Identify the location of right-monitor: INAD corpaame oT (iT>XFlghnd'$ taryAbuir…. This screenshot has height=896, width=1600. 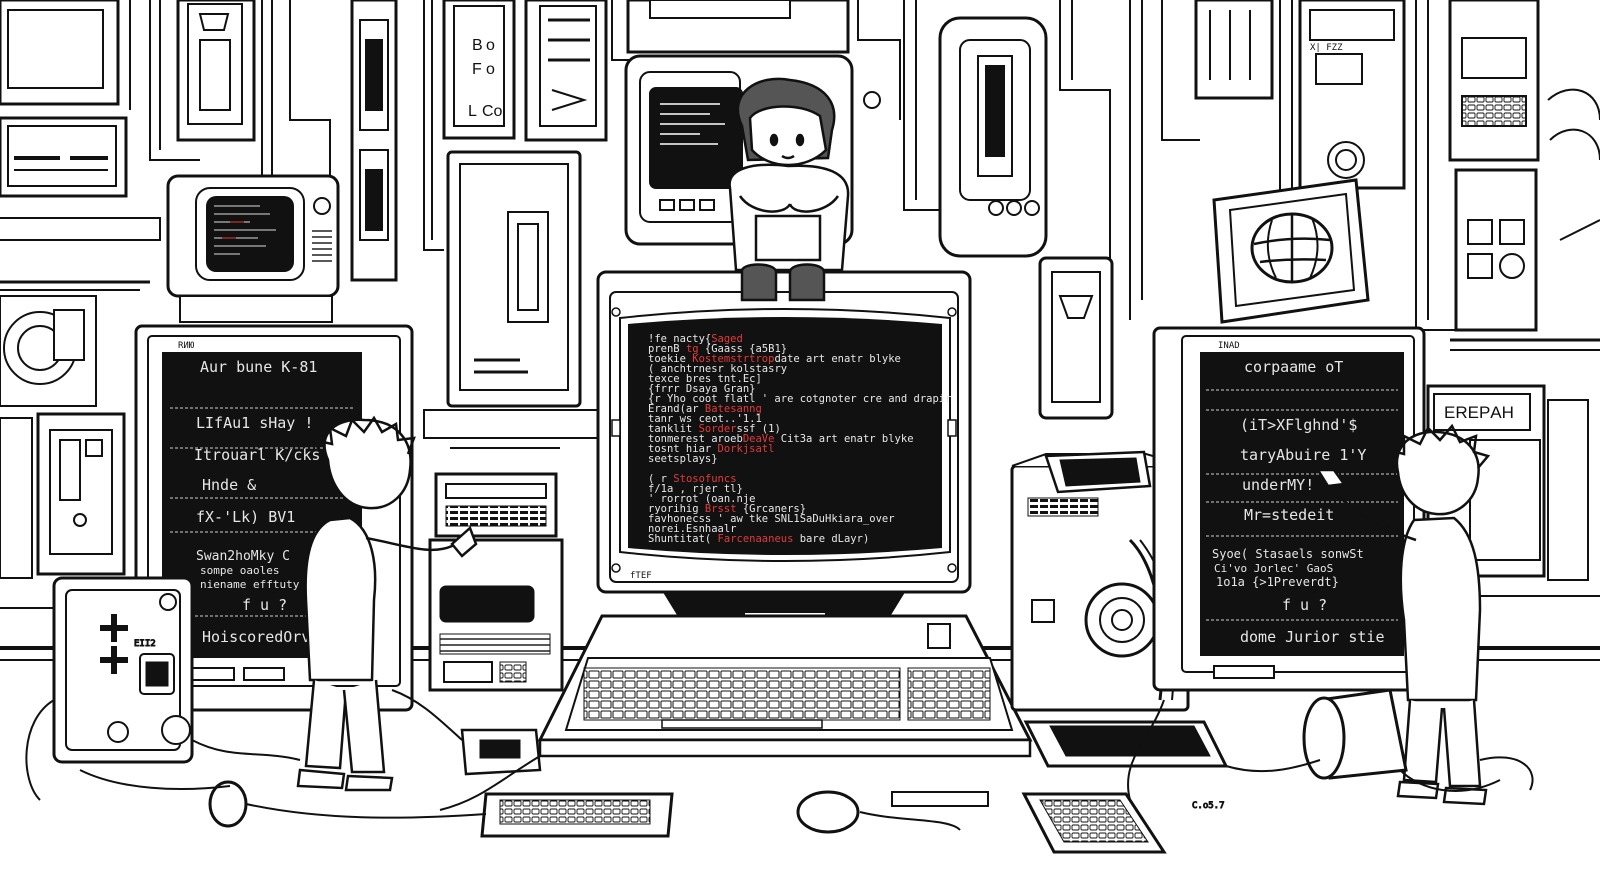
(1289, 509).